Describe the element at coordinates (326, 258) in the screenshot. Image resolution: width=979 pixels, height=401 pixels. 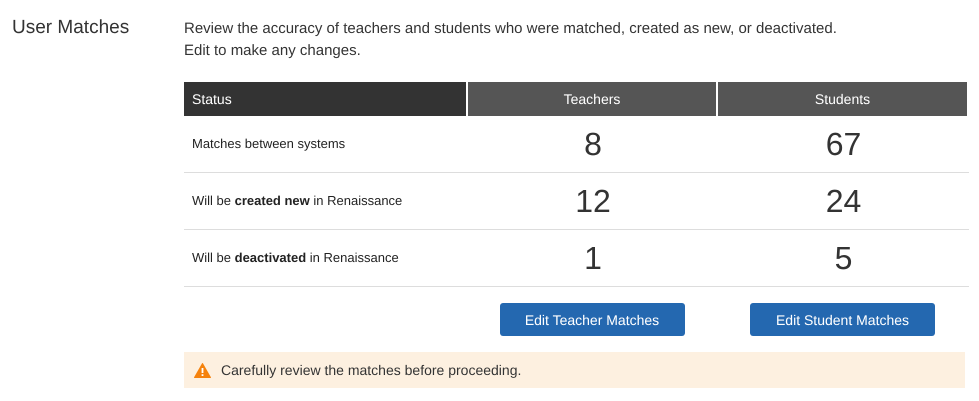
I see `status-cell: Will be deactivated in Renaissance` at that location.